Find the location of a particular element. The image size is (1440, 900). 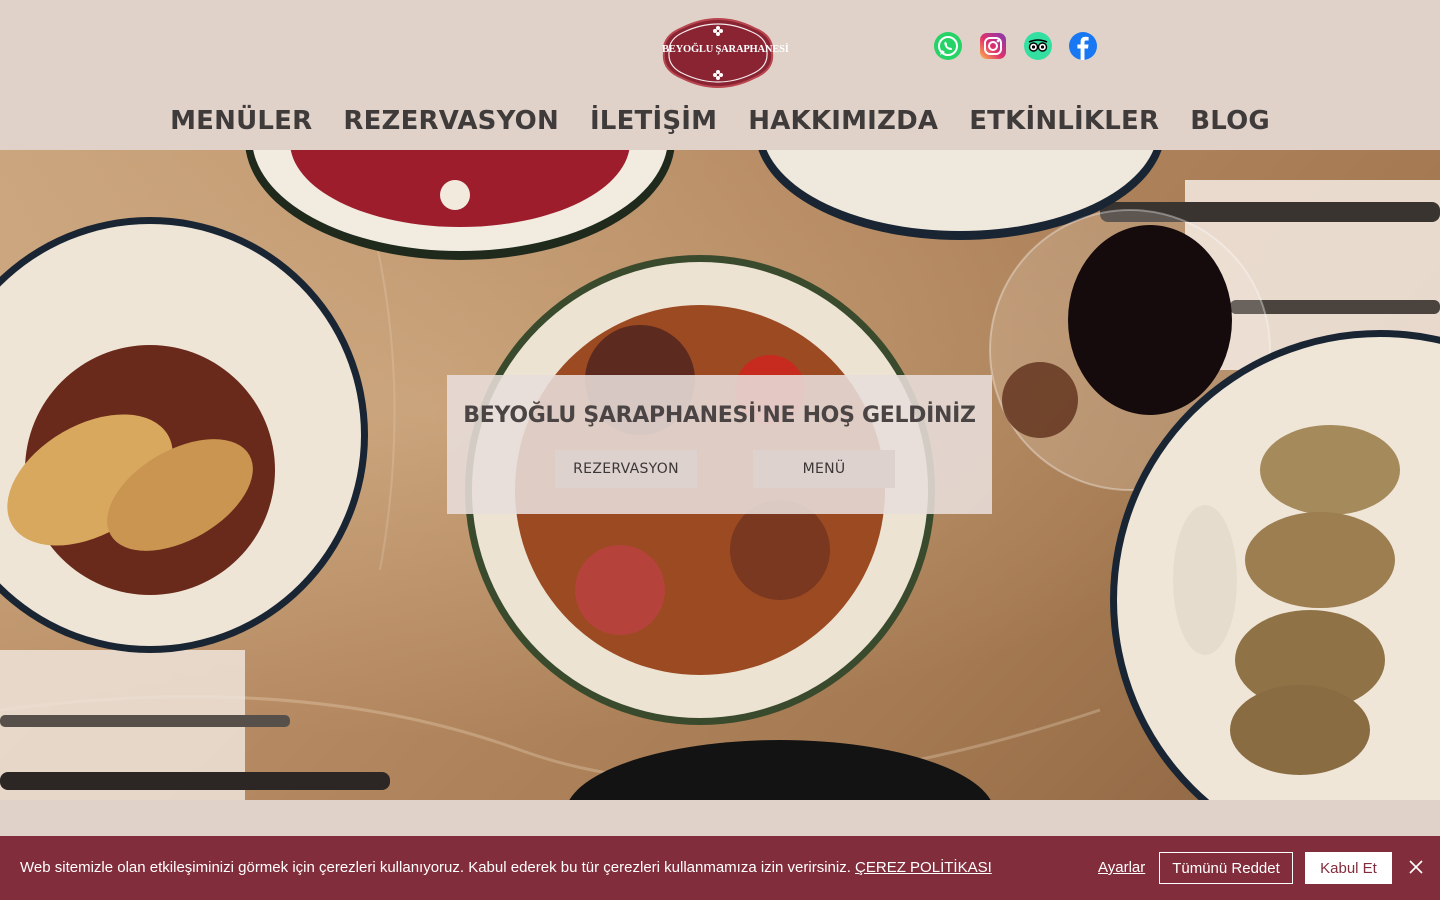

cookie-accept-button: Kabul Et is located at coordinates (1348, 868).